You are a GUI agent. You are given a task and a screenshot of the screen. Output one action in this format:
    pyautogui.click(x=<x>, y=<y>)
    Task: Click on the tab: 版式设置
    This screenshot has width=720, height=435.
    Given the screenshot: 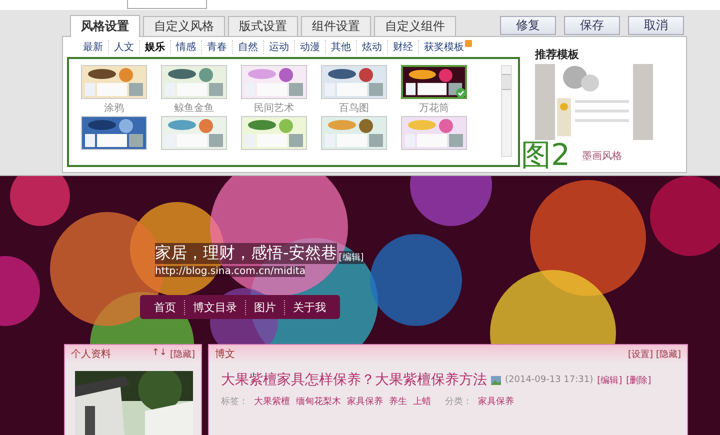 What is the action you would take?
    pyautogui.click(x=263, y=26)
    